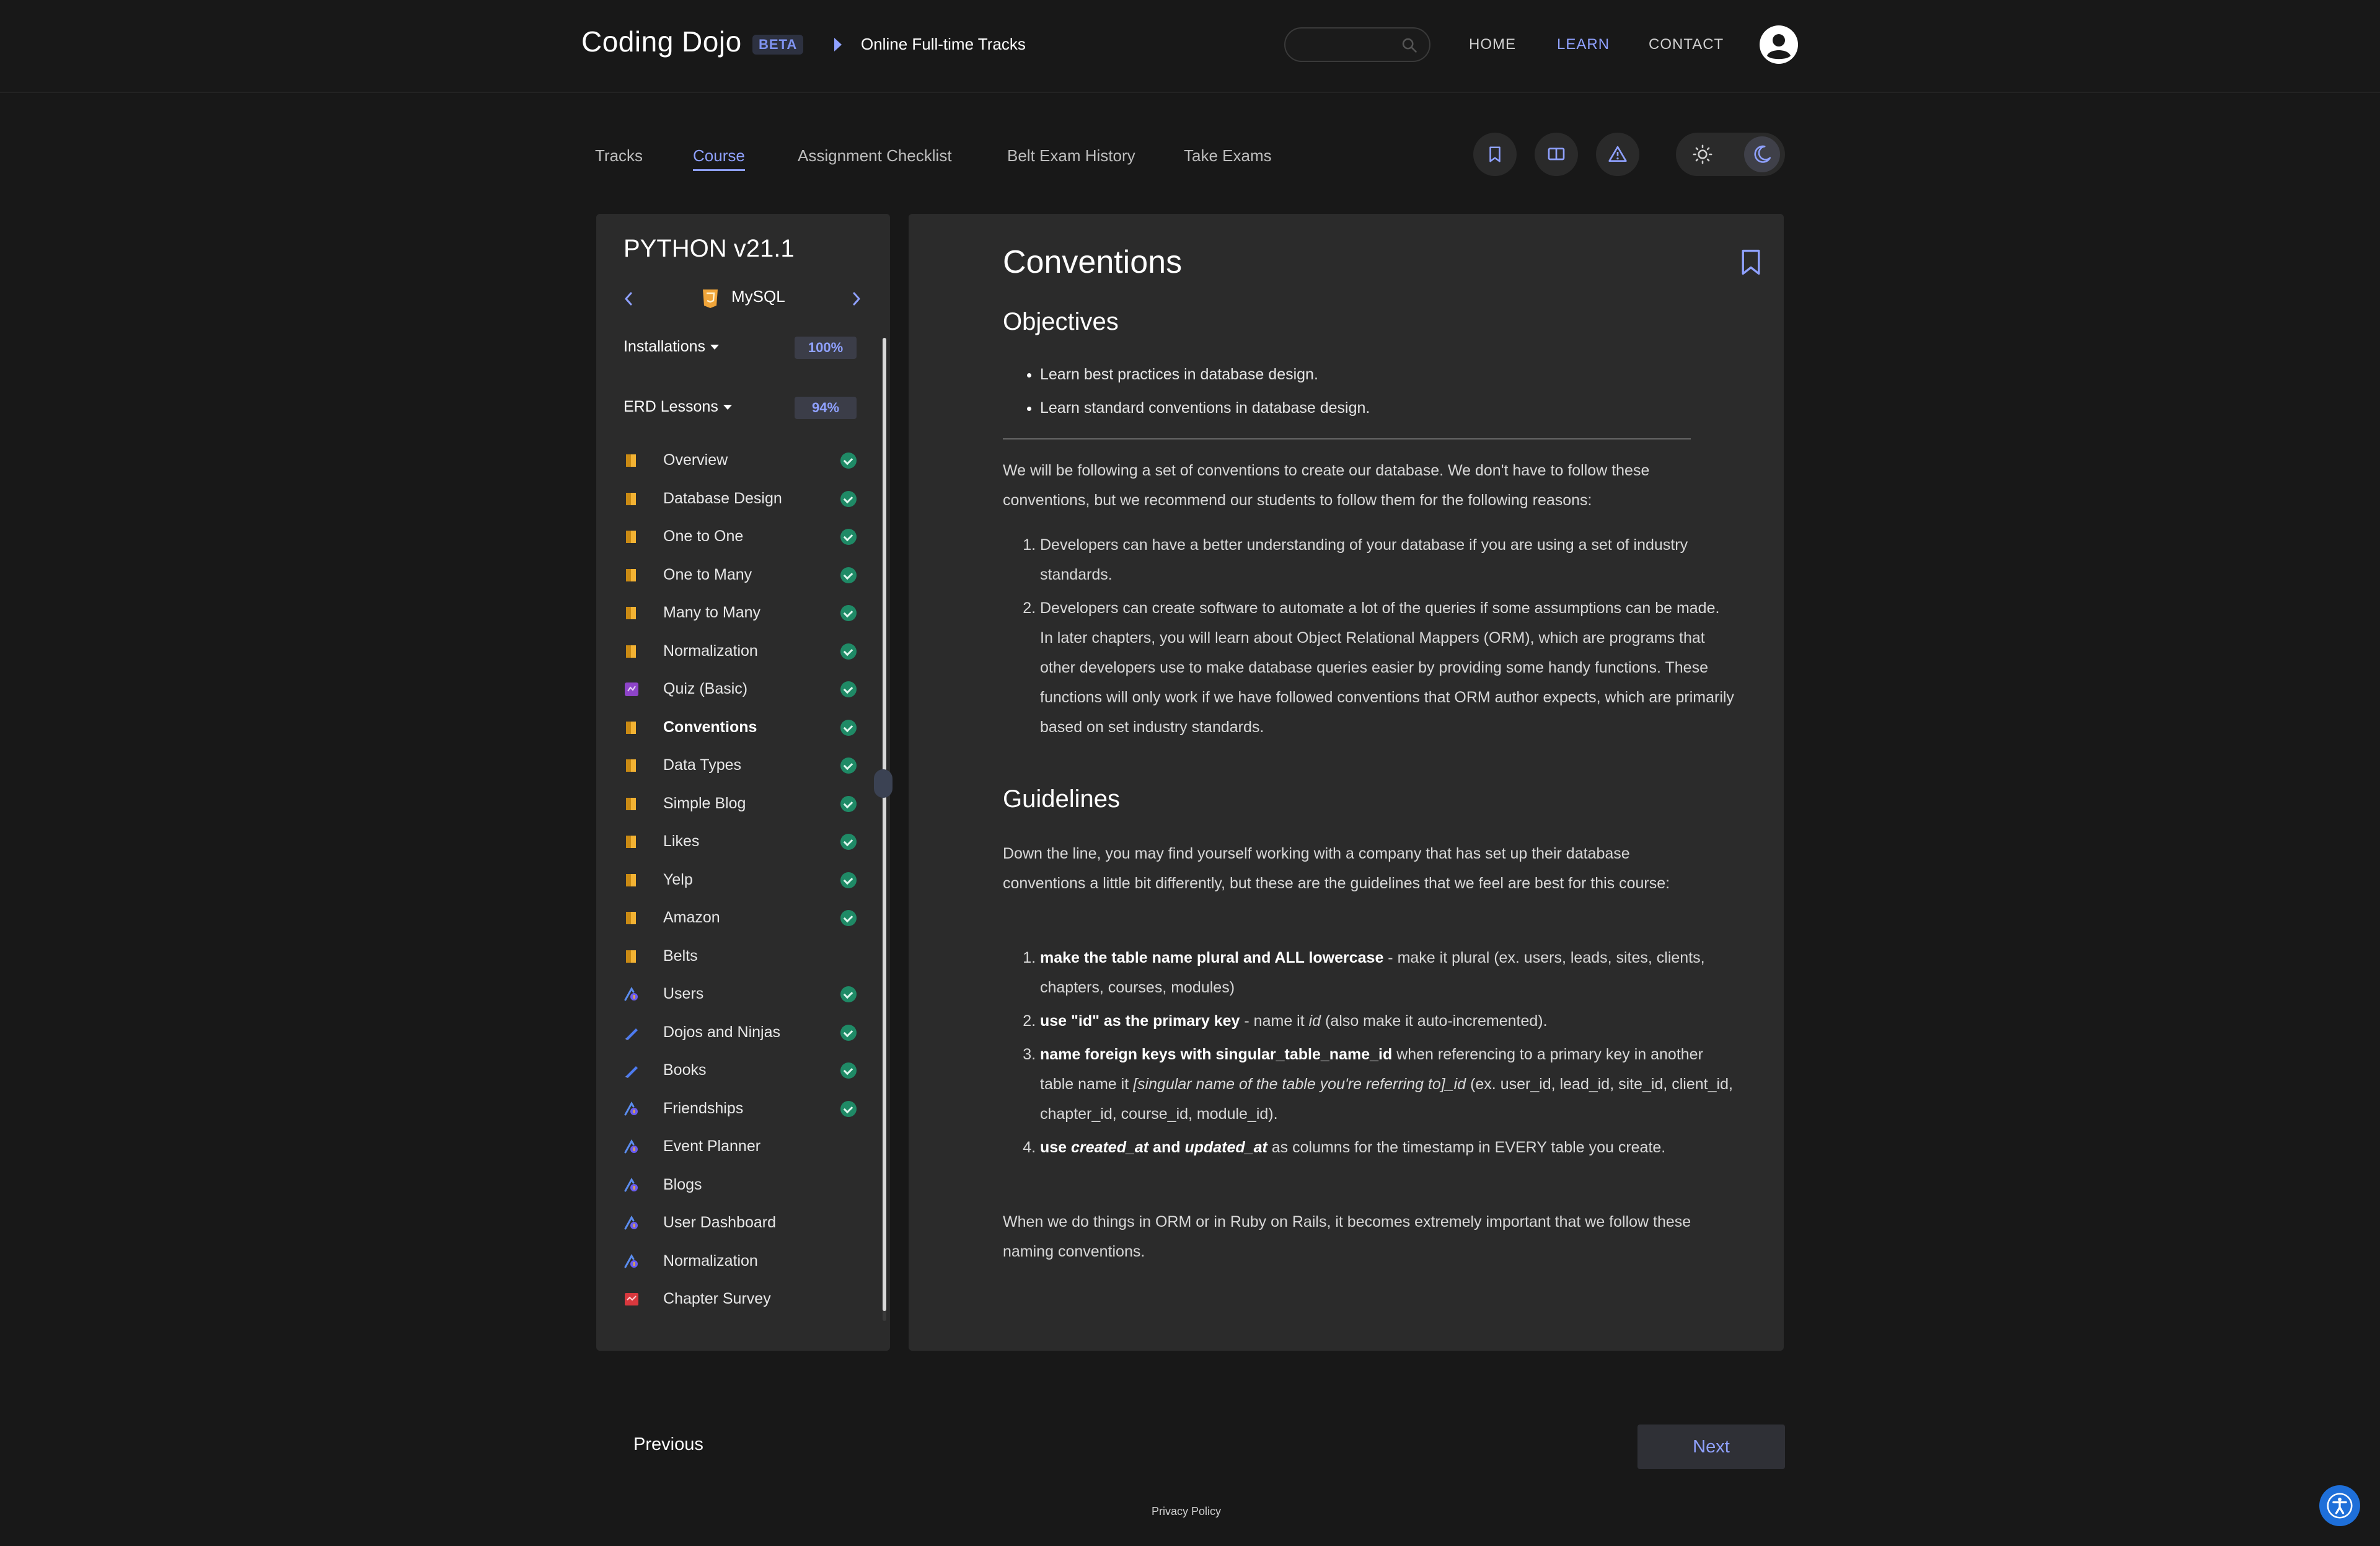  I want to click on lesson-label: Chapter Survey, so click(717, 1298).